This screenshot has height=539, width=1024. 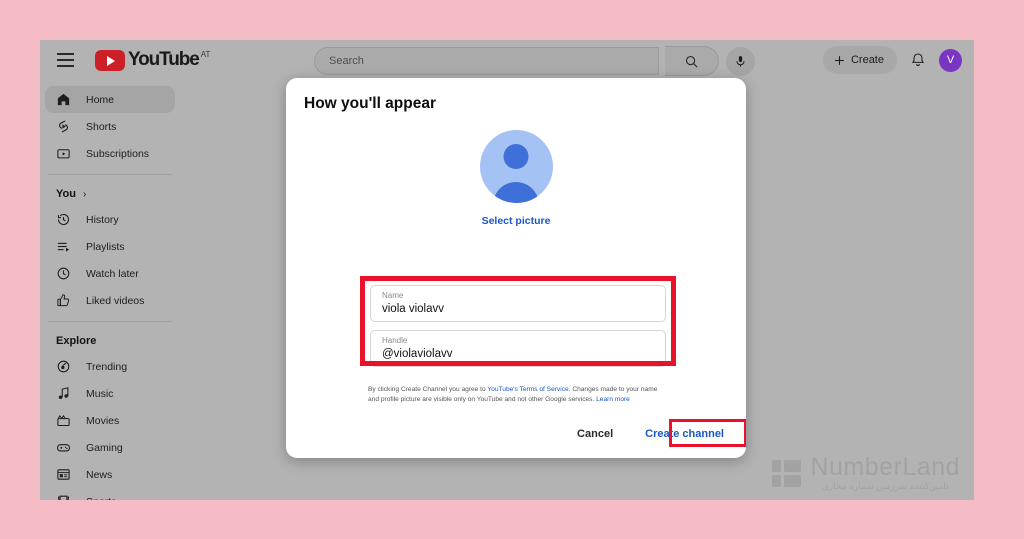 I want to click on search-area: Search, so click(x=534, y=61).